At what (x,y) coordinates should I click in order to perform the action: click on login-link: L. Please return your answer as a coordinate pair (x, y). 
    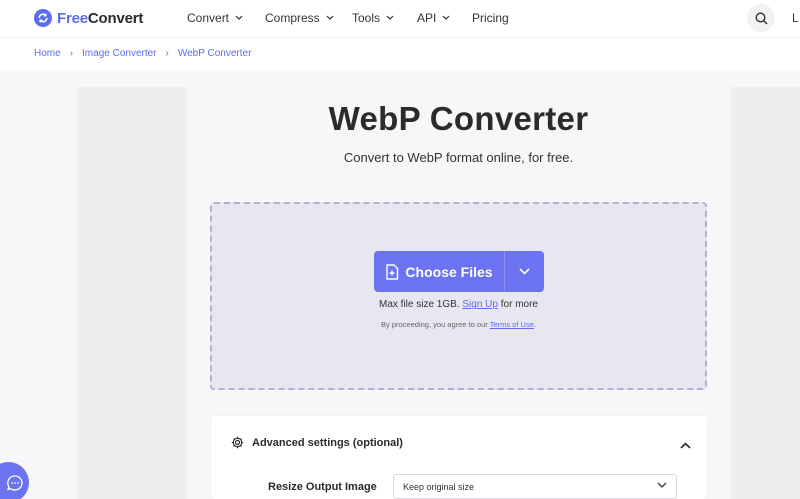
    Looking at the image, I should click on (795, 18).